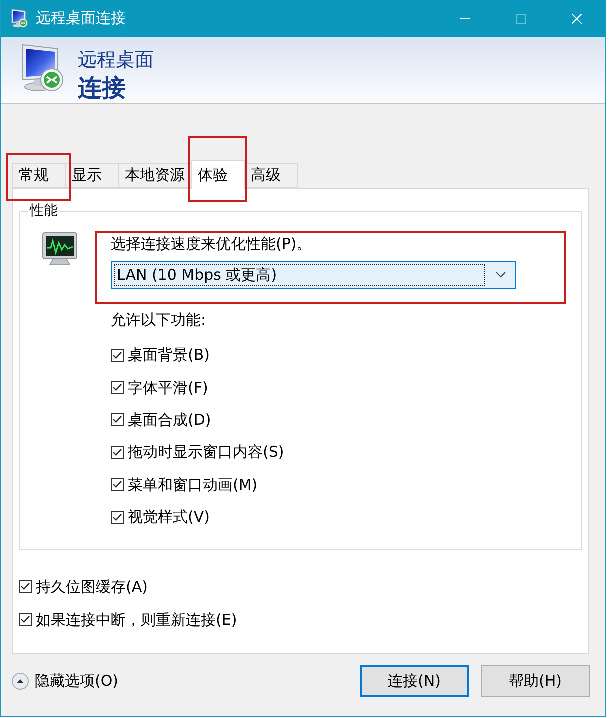 The width and height of the screenshot is (610, 718). Describe the element at coordinates (465, 18) in the screenshot. I see `minimize-icon` at that location.